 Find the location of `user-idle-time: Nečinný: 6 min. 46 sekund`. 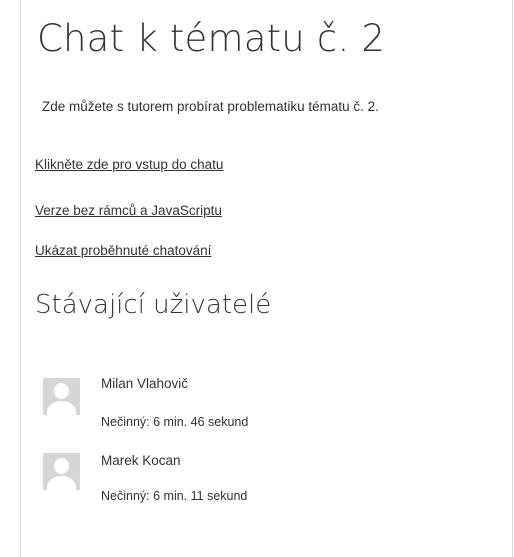

user-idle-time: Nečinný: 6 min. 46 sekund is located at coordinates (175, 422).